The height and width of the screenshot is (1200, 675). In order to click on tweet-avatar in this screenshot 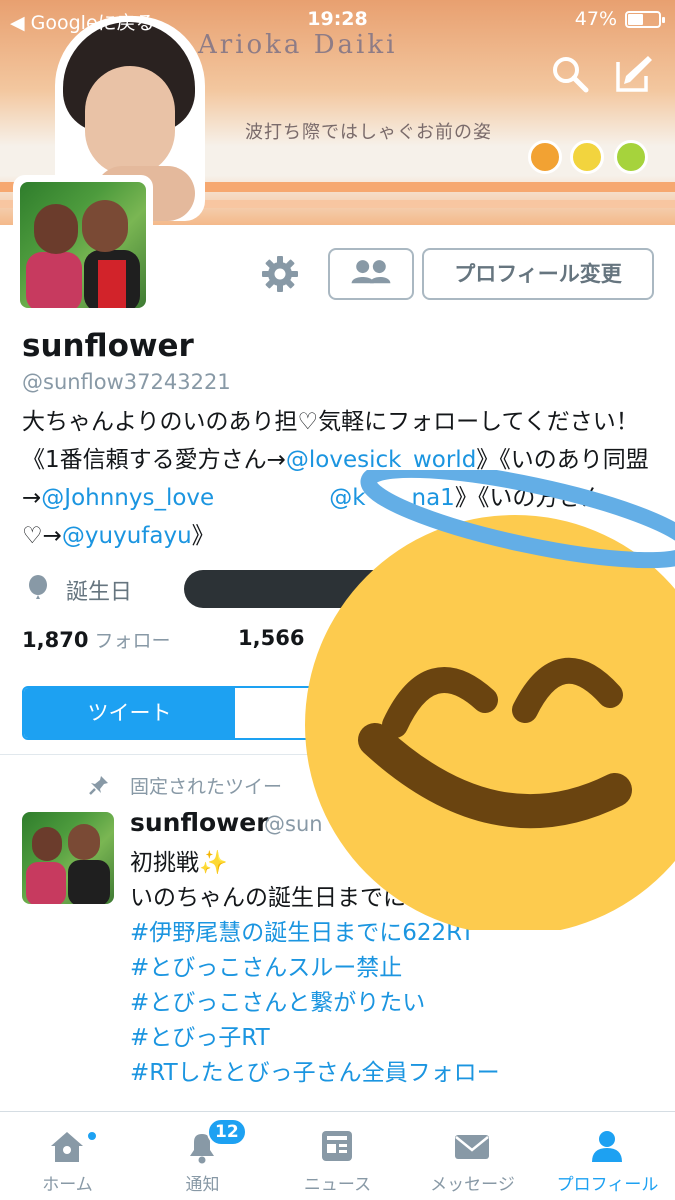, I will do `click(68, 858)`.